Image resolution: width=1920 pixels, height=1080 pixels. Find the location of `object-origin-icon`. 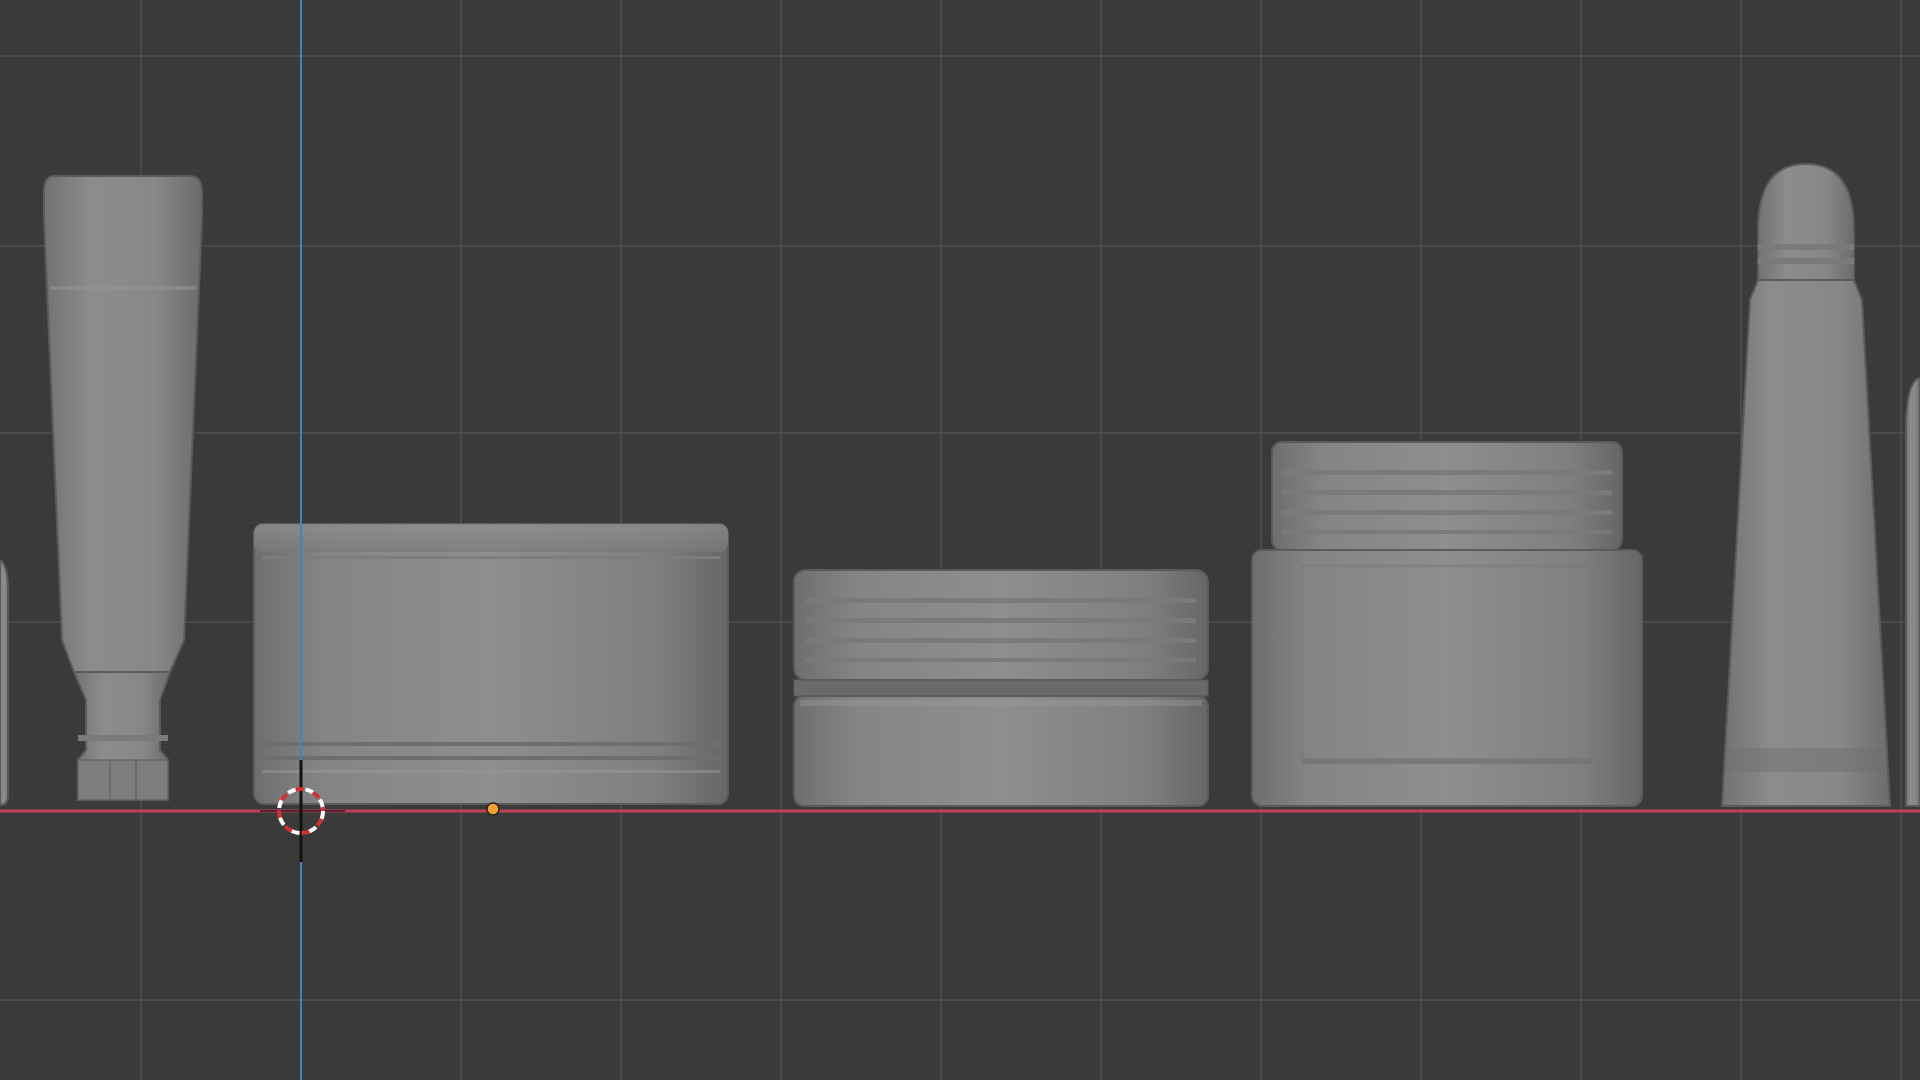

object-origin-icon is located at coordinates (493, 809).